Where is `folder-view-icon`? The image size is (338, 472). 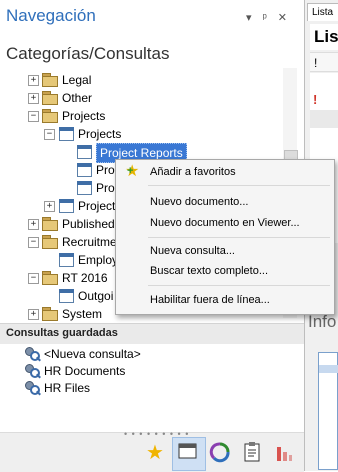 folder-view-icon is located at coordinates (188, 453).